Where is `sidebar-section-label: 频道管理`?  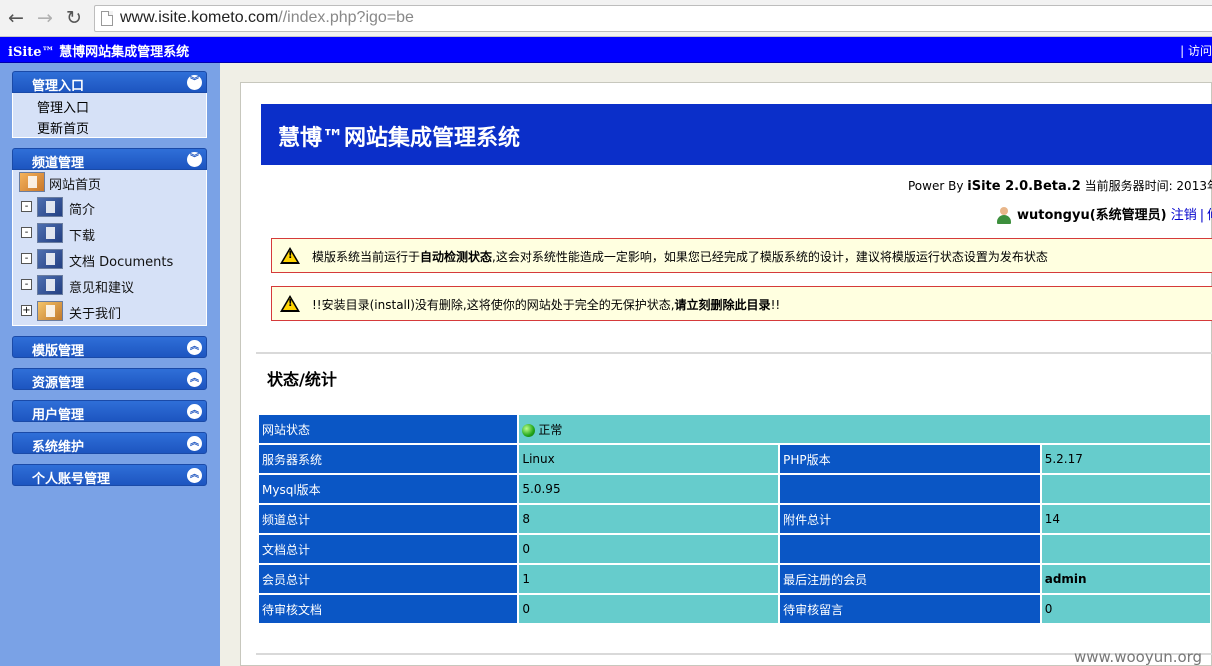 sidebar-section-label: 频道管理 is located at coordinates (58, 163).